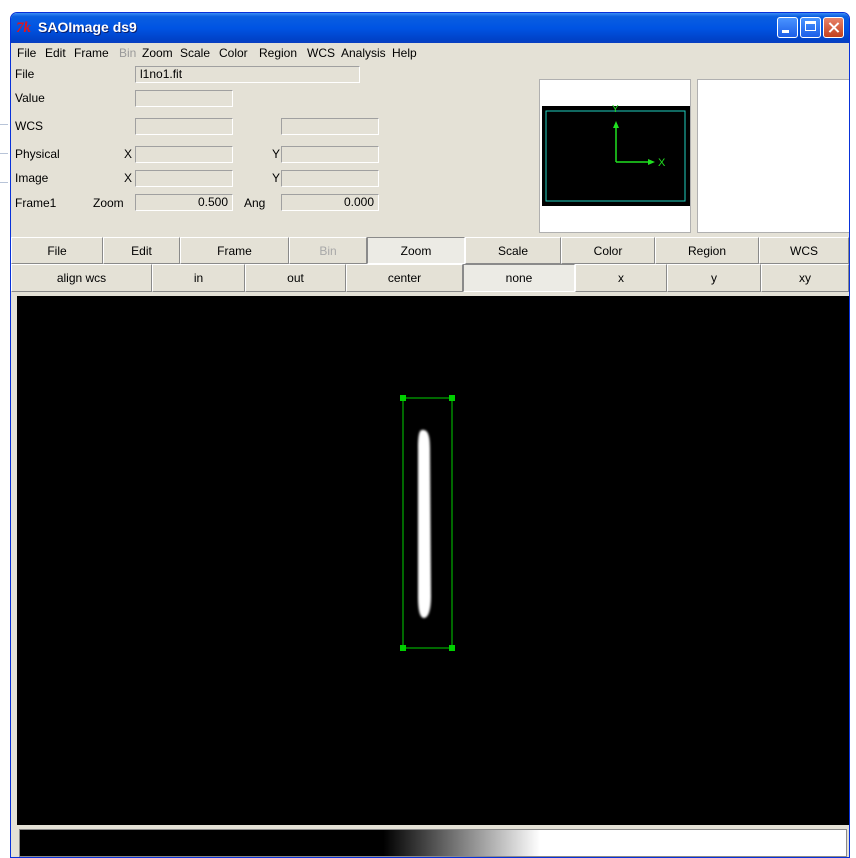 The image size is (856, 858). Describe the element at coordinates (276, 154) in the screenshot. I see `physical-y-label: Y` at that location.